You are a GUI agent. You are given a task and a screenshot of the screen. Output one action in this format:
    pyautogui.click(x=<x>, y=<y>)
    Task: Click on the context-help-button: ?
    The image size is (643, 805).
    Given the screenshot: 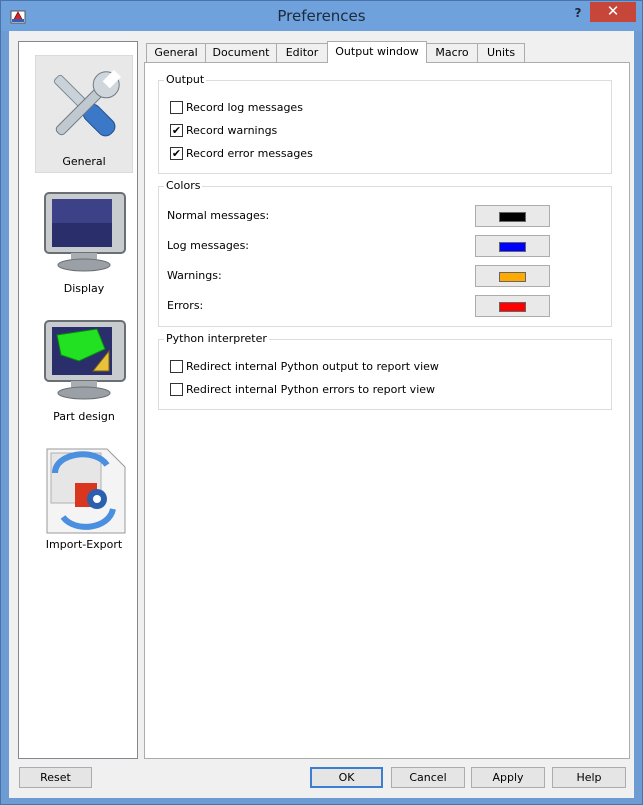 What is the action you would take?
    pyautogui.click(x=578, y=13)
    